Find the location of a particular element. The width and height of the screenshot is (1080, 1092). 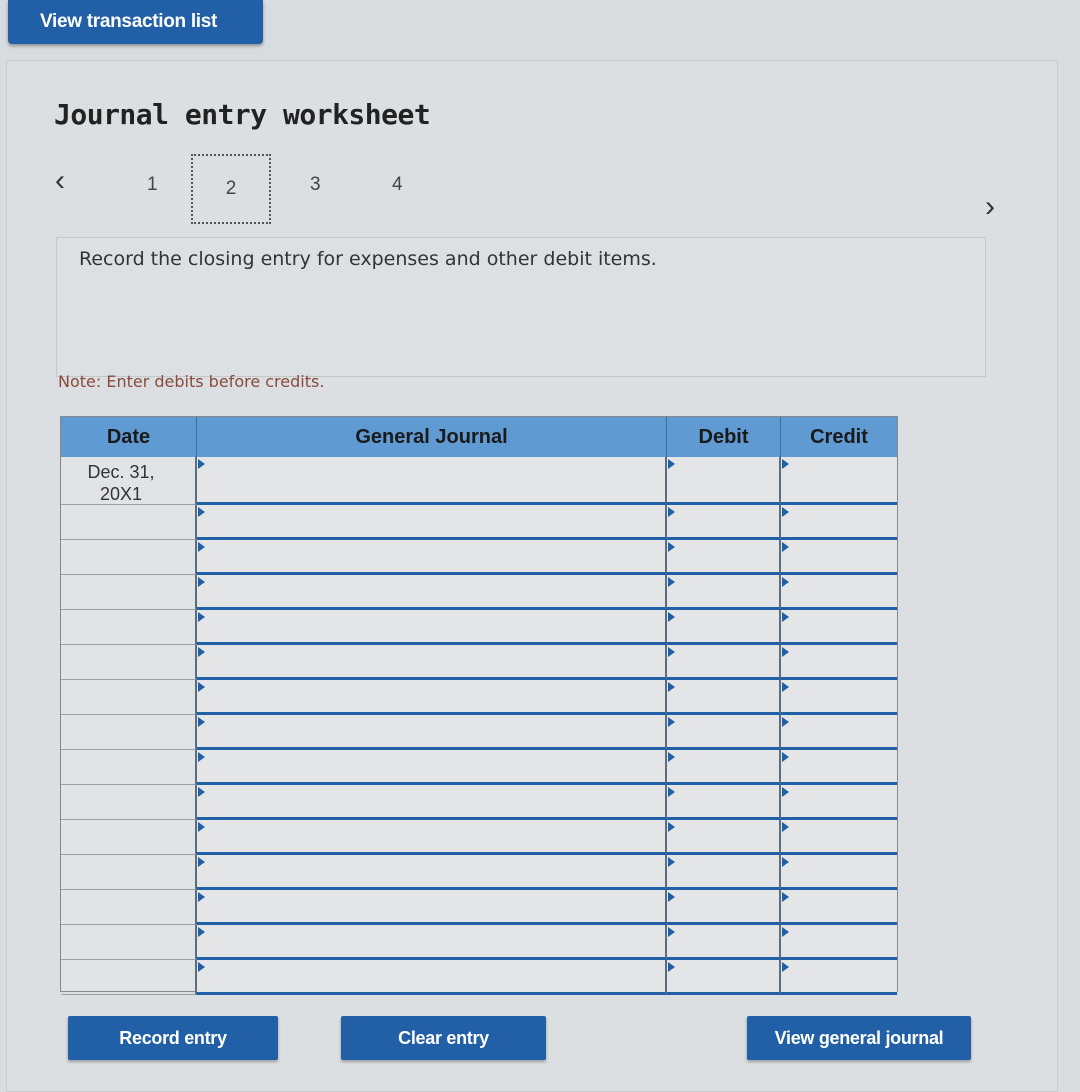

note-text: Note: Enter debits before credits. is located at coordinates (191, 381).